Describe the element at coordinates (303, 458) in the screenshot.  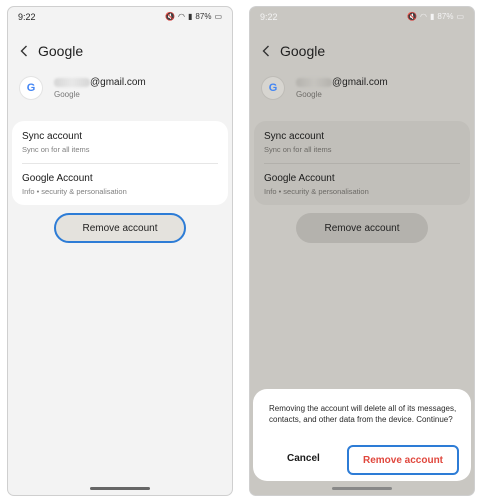
I see `cancel-button: Cancel` at that location.